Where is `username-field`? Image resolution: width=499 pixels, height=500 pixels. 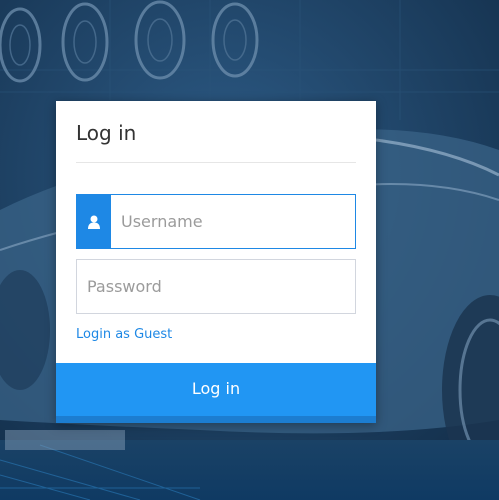
username-field is located at coordinates (216, 221).